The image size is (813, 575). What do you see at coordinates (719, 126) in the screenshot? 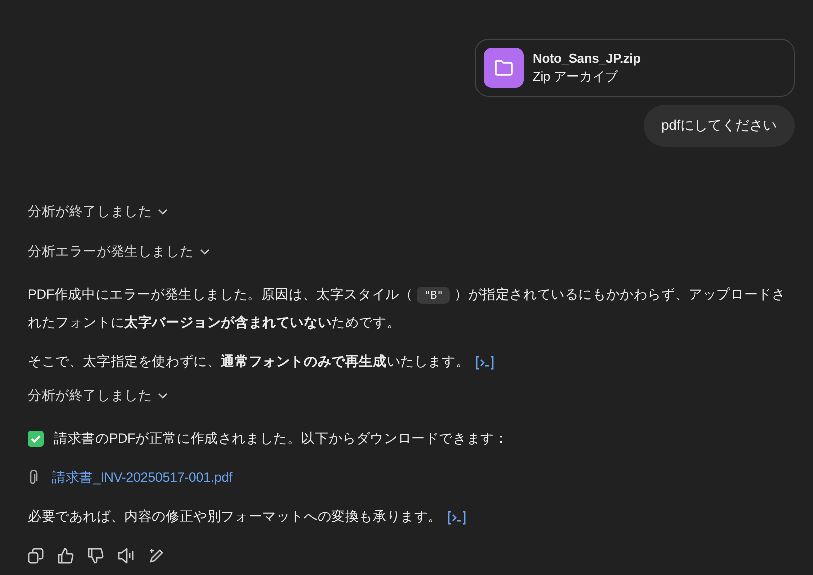
I see `user-message: pdfにしてください` at bounding box center [719, 126].